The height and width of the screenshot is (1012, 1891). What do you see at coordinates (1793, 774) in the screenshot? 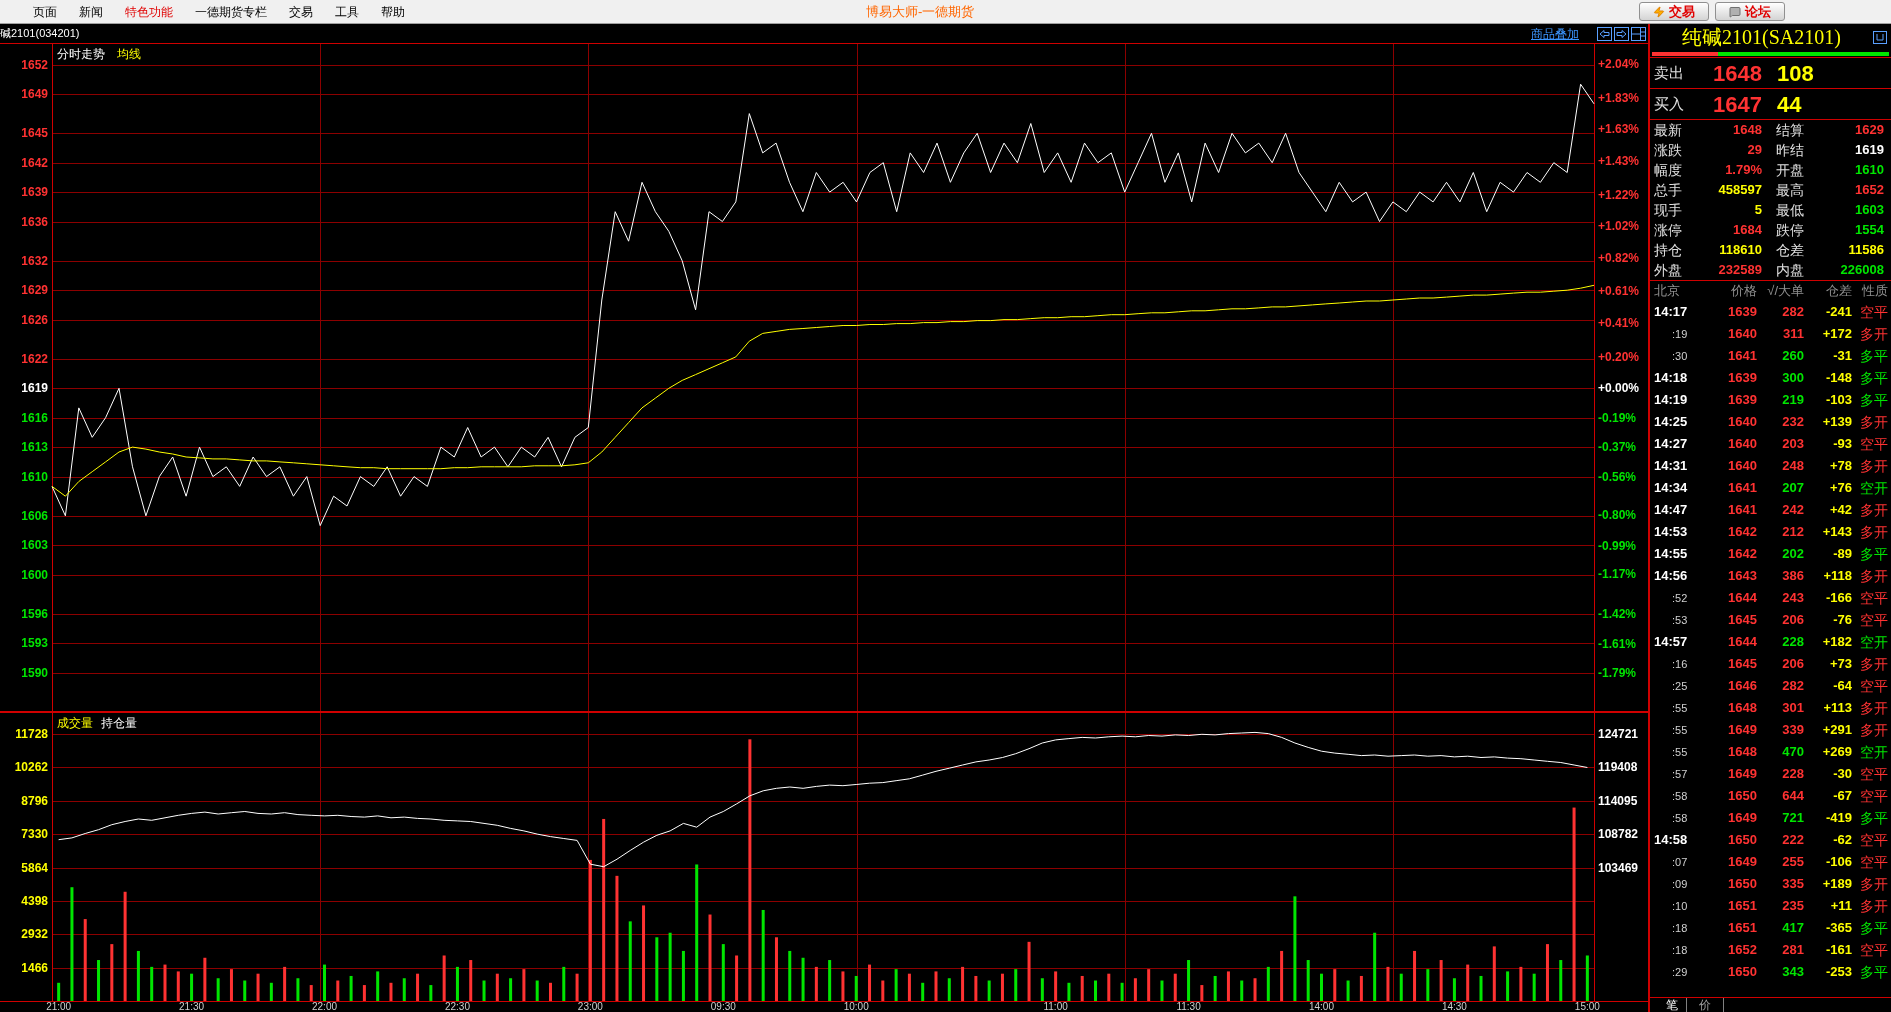
I see `trade-volume: 228` at bounding box center [1793, 774].